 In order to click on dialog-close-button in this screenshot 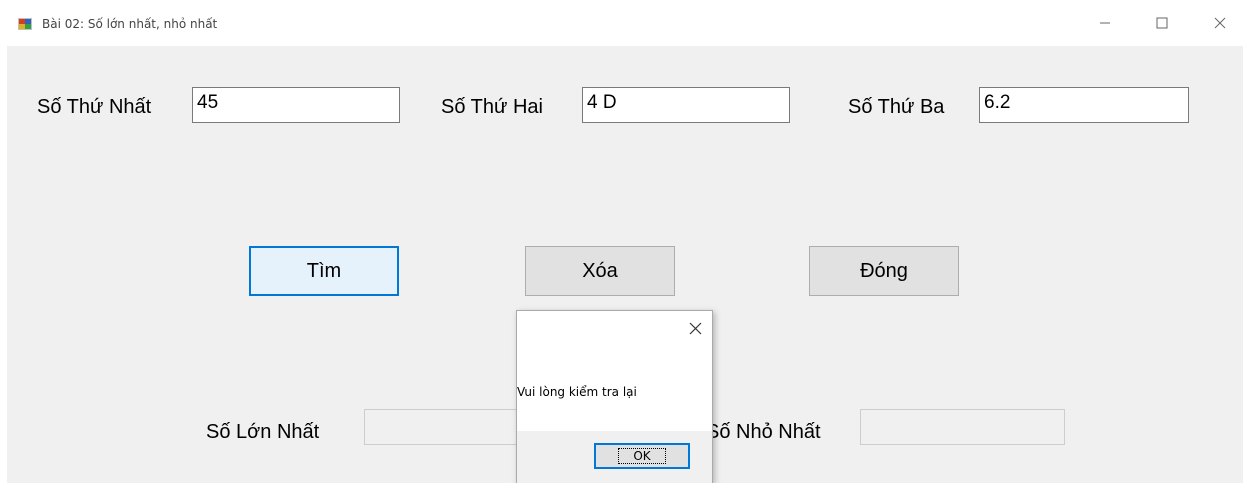, I will do `click(695, 329)`.